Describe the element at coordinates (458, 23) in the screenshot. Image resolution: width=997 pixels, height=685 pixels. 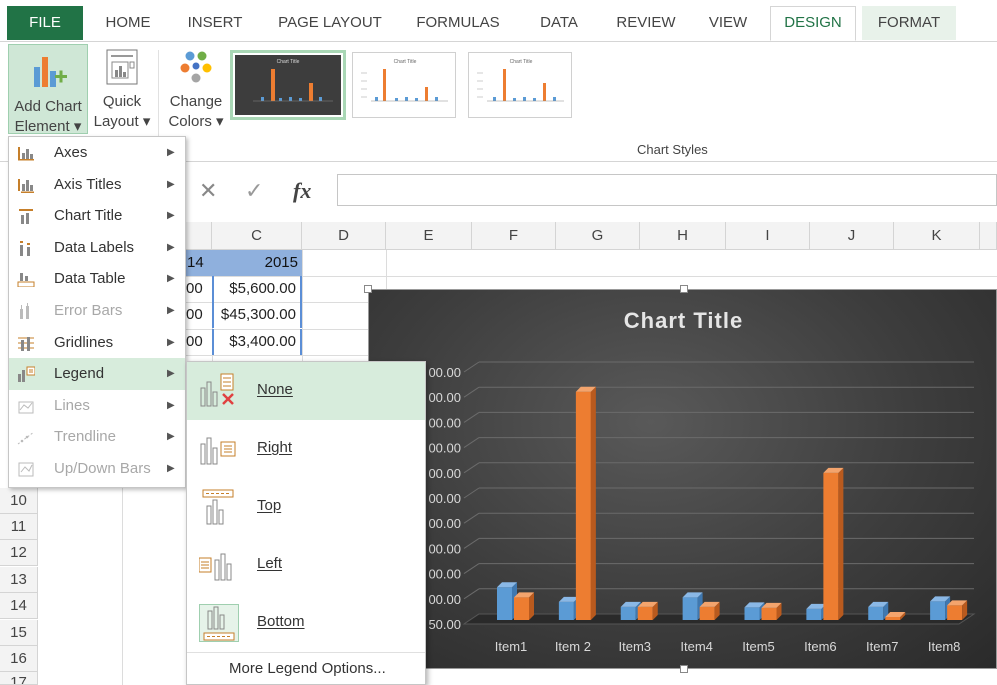
I see `tab-formulas: FORMULAS` at that location.